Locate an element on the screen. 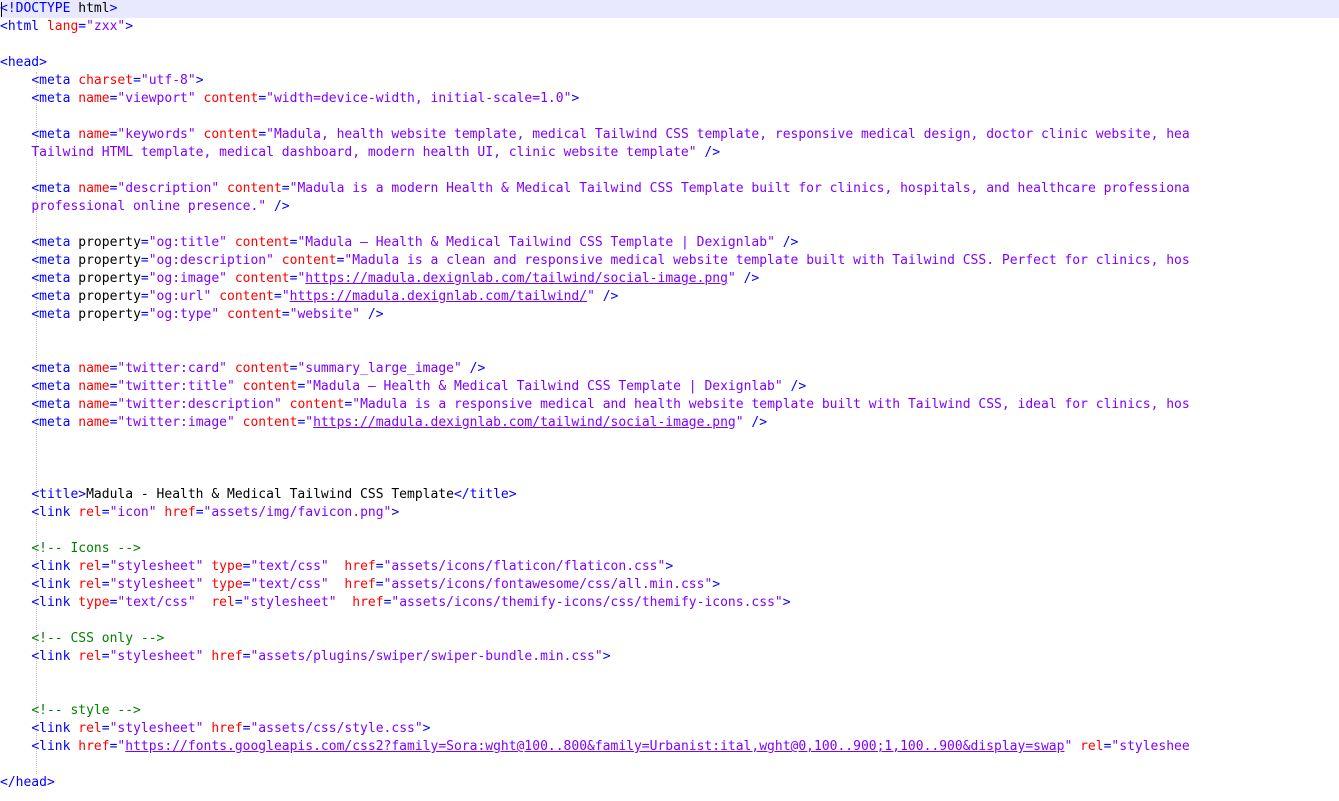 Image resolution: width=1339 pixels, height=801 pixels. code-line: <!-- style --> is located at coordinates (669, 711).